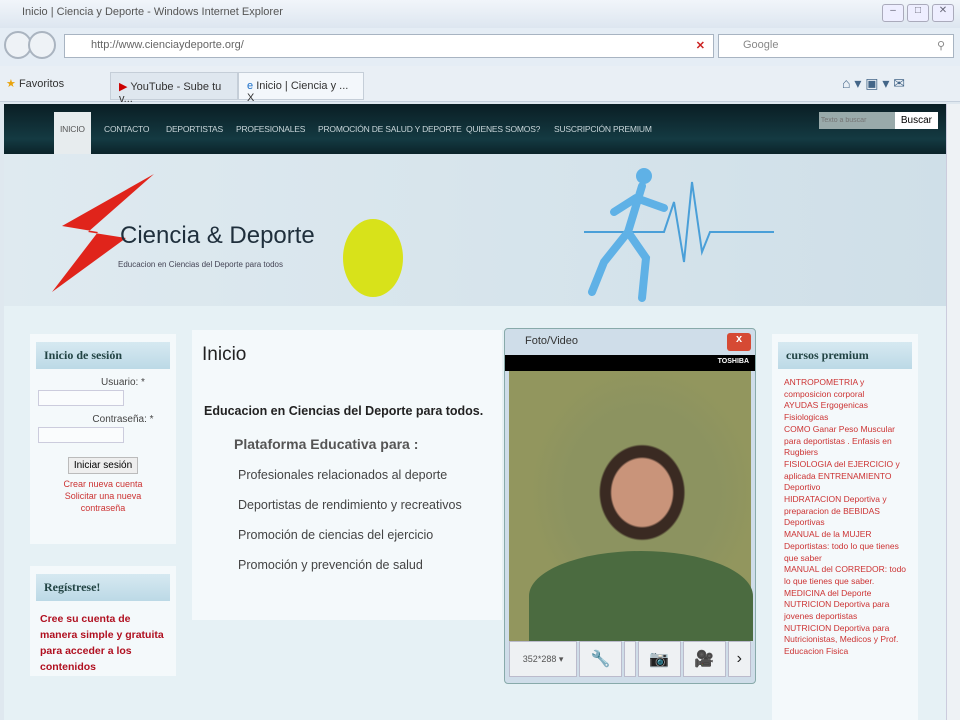 The height and width of the screenshot is (720, 960). What do you see at coordinates (167, 45) in the screenshot?
I see `url-text: http://www.cienciaydeporte.org/` at bounding box center [167, 45].